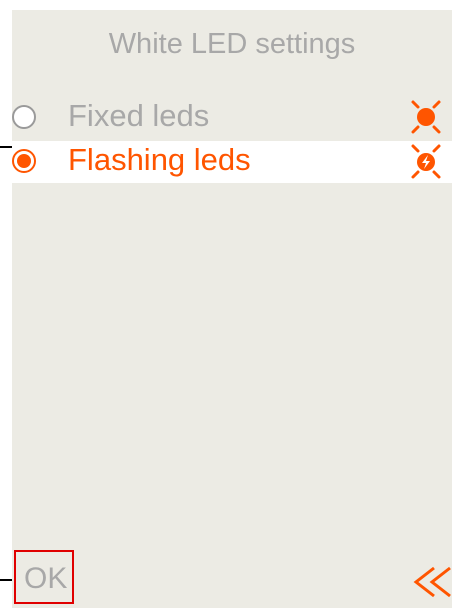 This screenshot has height=608, width=452. I want to click on radio-fixed-leds, so click(24, 117).